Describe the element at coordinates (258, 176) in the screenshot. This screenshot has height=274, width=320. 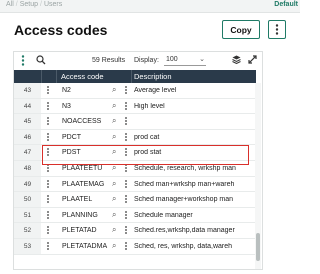
I see `vertical-scrollbar` at that location.